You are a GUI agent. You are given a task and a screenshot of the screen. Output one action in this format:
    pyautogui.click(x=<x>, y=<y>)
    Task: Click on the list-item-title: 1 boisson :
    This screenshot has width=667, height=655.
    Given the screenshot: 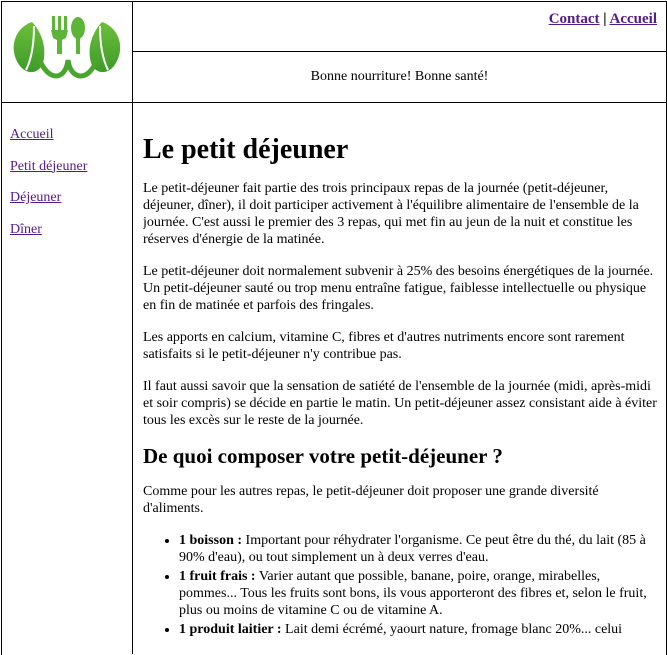 What is the action you would take?
    pyautogui.click(x=211, y=540)
    